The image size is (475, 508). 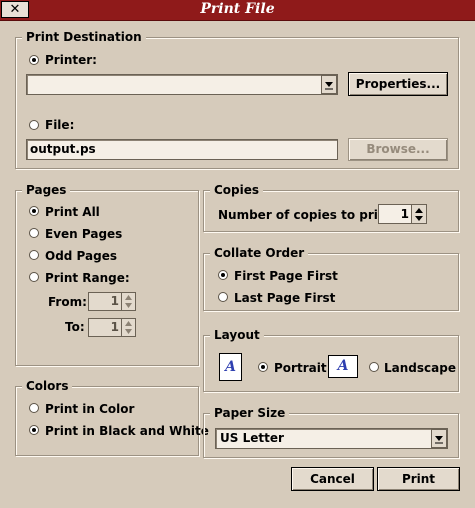 What do you see at coordinates (285, 298) in the screenshot?
I see `last-page-first-label: Last Page First` at bounding box center [285, 298].